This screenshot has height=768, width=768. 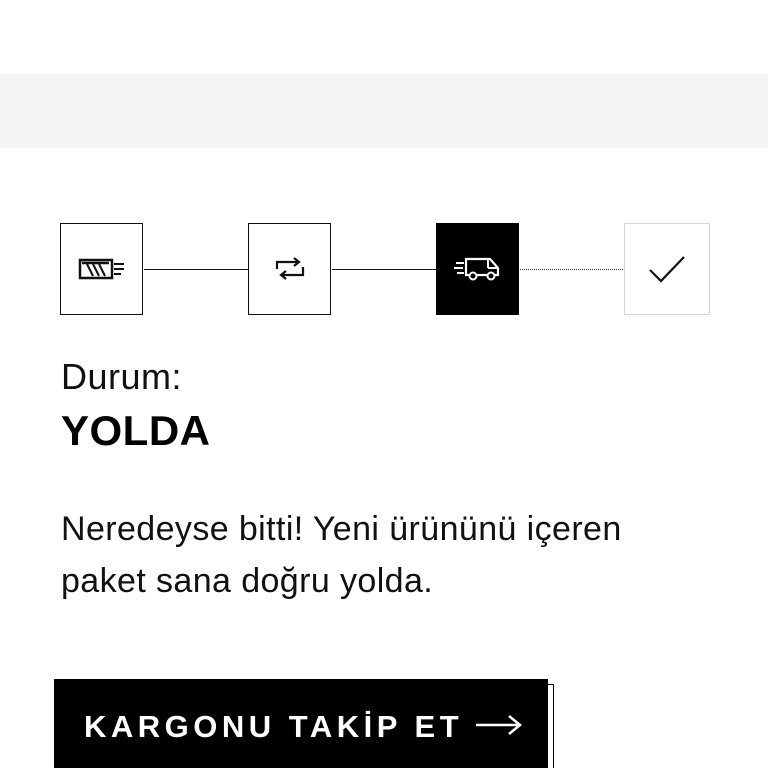 I want to click on status-value: YOLDA, so click(x=136, y=430).